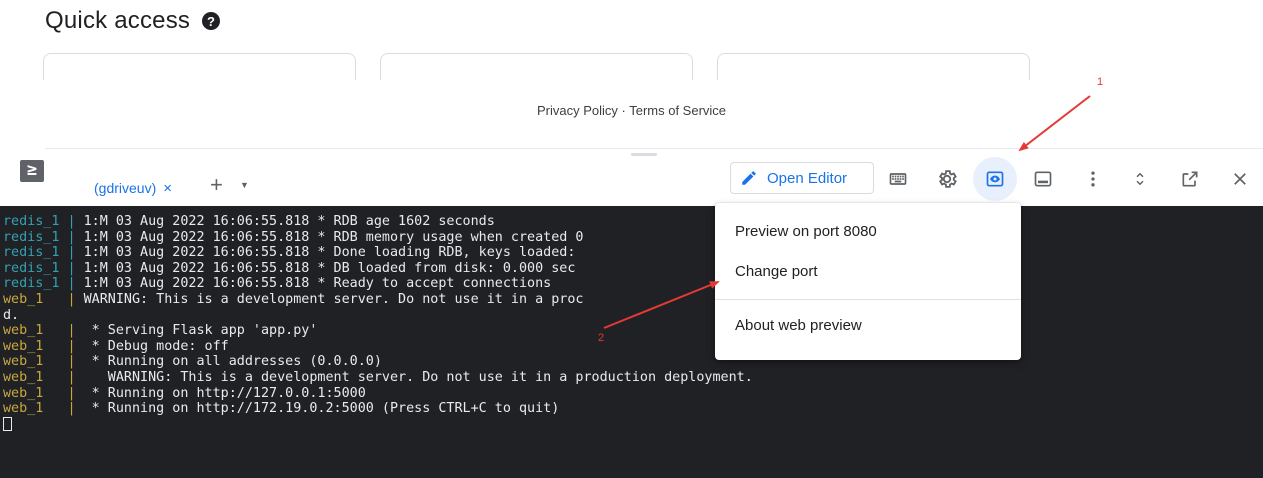 This screenshot has width=1263, height=478. I want to click on more-vert-icon, so click(1093, 179).